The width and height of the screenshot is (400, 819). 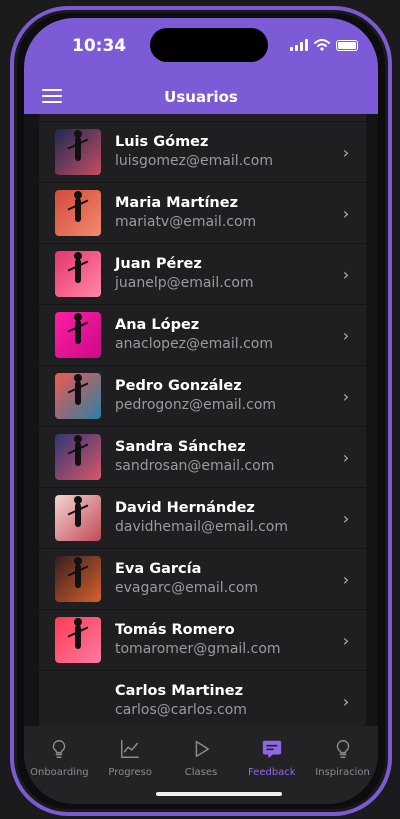 I want to click on user-list-item: Eva García evagarc@email.com ›, so click(x=202, y=579).